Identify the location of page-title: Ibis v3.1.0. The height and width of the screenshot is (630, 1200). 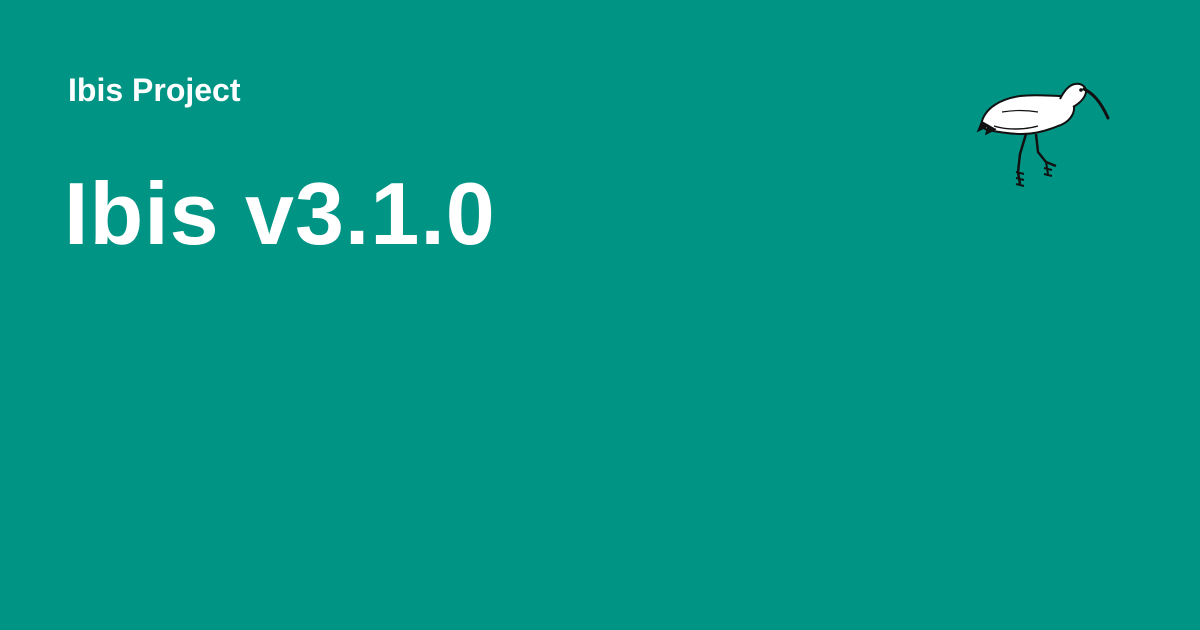
(280, 213).